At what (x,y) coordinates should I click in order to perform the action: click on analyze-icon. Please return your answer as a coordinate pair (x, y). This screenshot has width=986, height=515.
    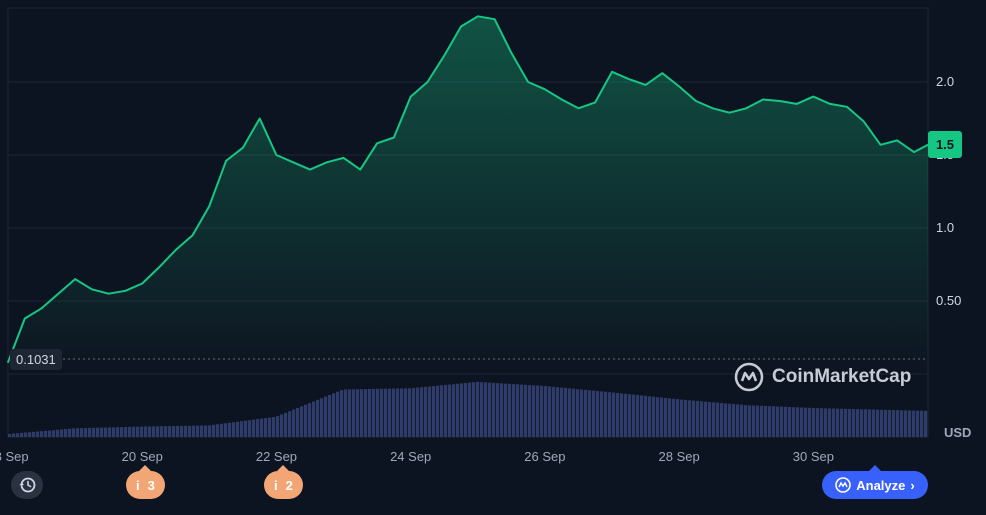
    Looking at the image, I should click on (843, 485).